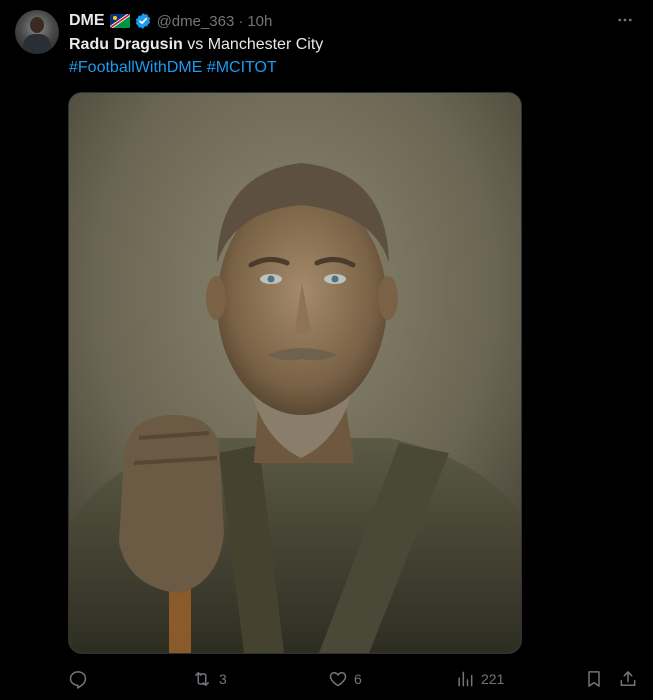 Image resolution: width=653 pixels, height=700 pixels. I want to click on views-button: 221, so click(479, 679).